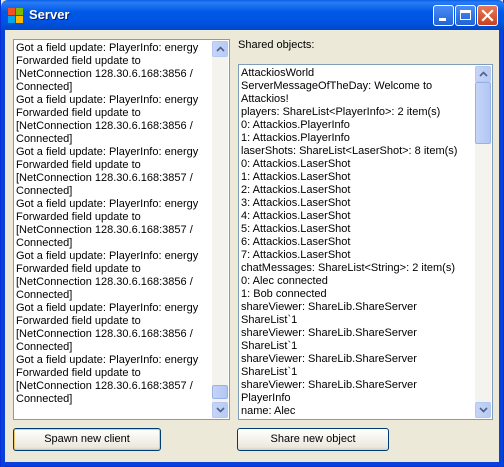  What do you see at coordinates (3, 248) in the screenshot?
I see `window-frame-left` at bounding box center [3, 248].